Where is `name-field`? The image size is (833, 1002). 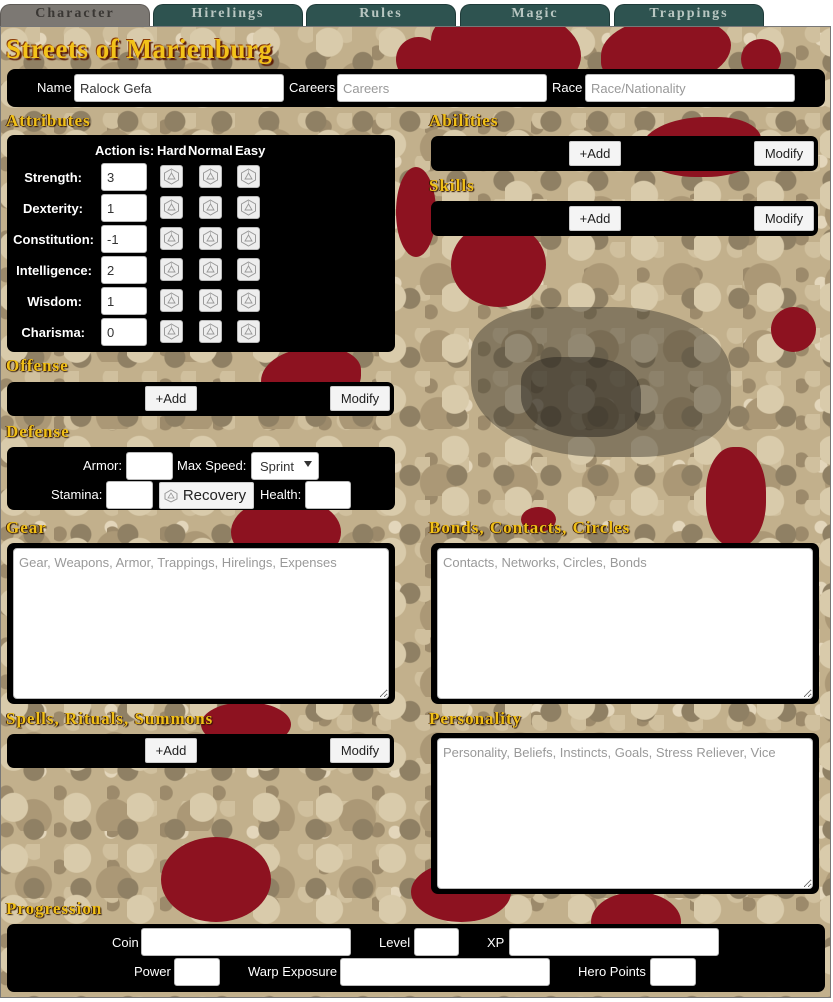 name-field is located at coordinates (179, 88).